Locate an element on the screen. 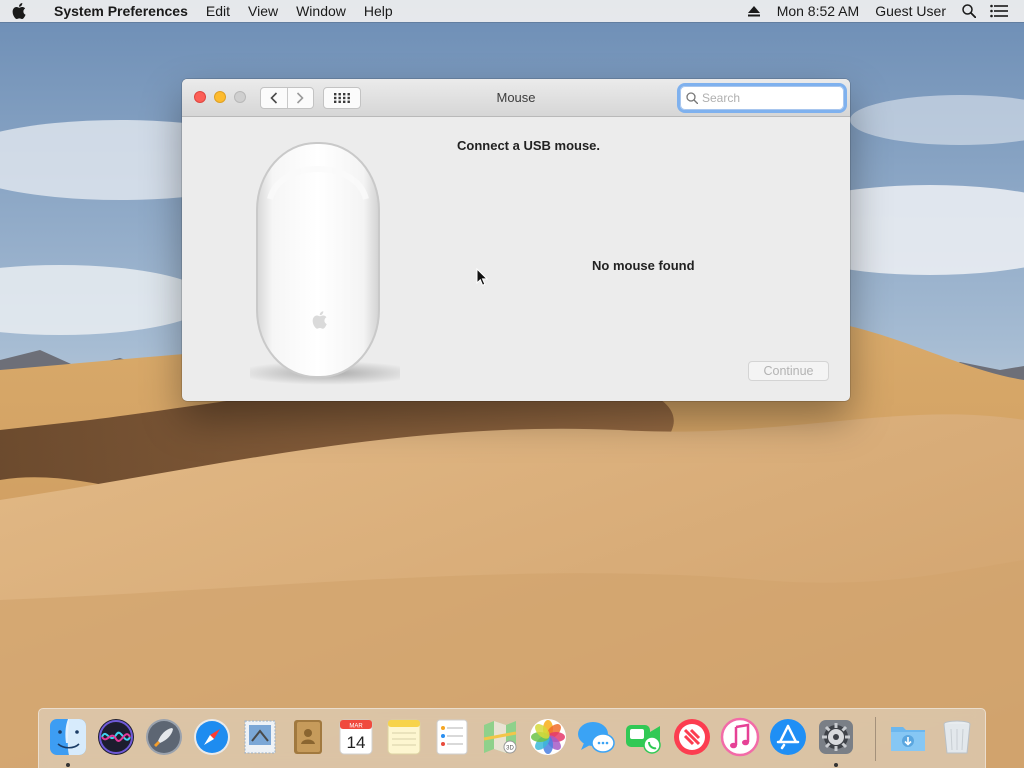 The image size is (1024, 768). search-input is located at coordinates (767, 98).